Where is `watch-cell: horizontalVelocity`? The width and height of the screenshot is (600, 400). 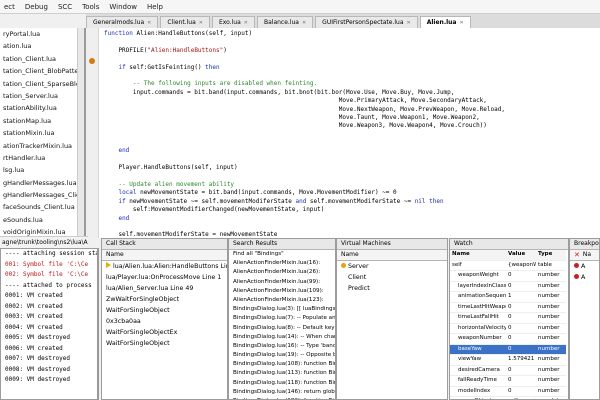 watch-cell: horizontalVelocity is located at coordinates (478, 329).